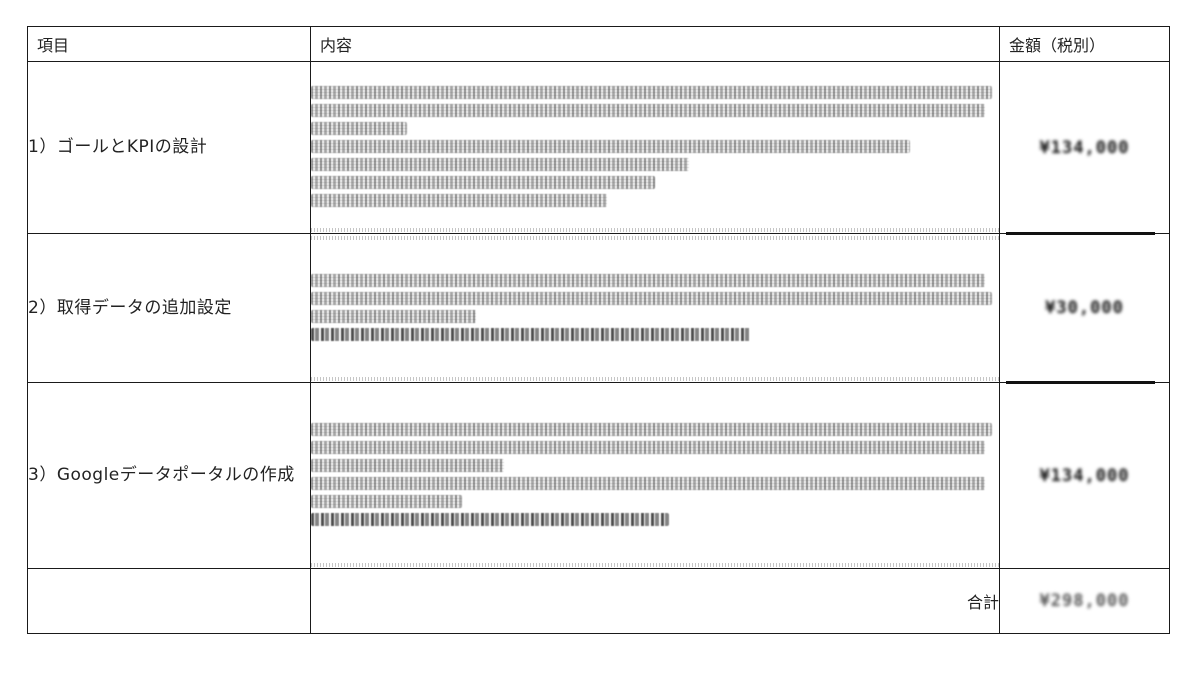 Image resolution: width=1200 pixels, height=679 pixels. Describe the element at coordinates (169, 475) in the screenshot. I see `row-item-label: 3）Googleデータポータルの作成` at that location.